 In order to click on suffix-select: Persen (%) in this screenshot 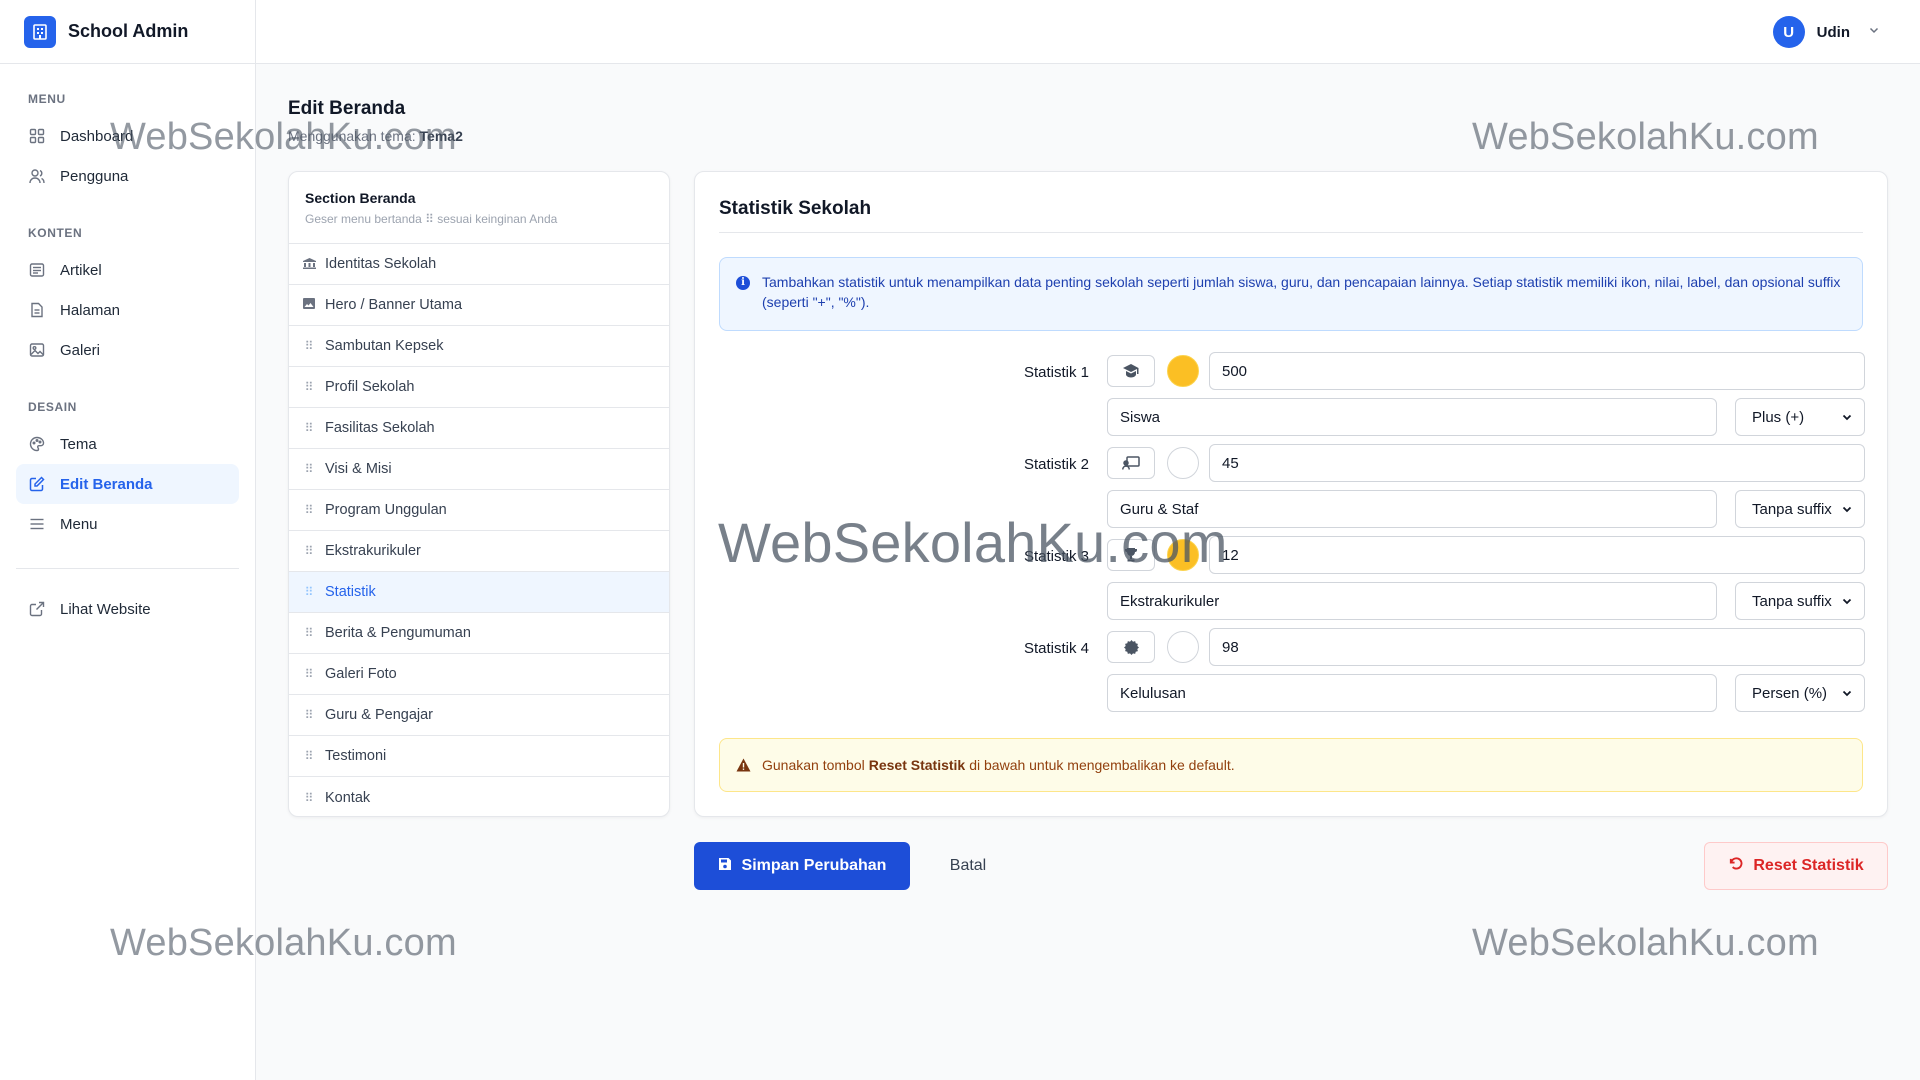, I will do `click(1800, 693)`.